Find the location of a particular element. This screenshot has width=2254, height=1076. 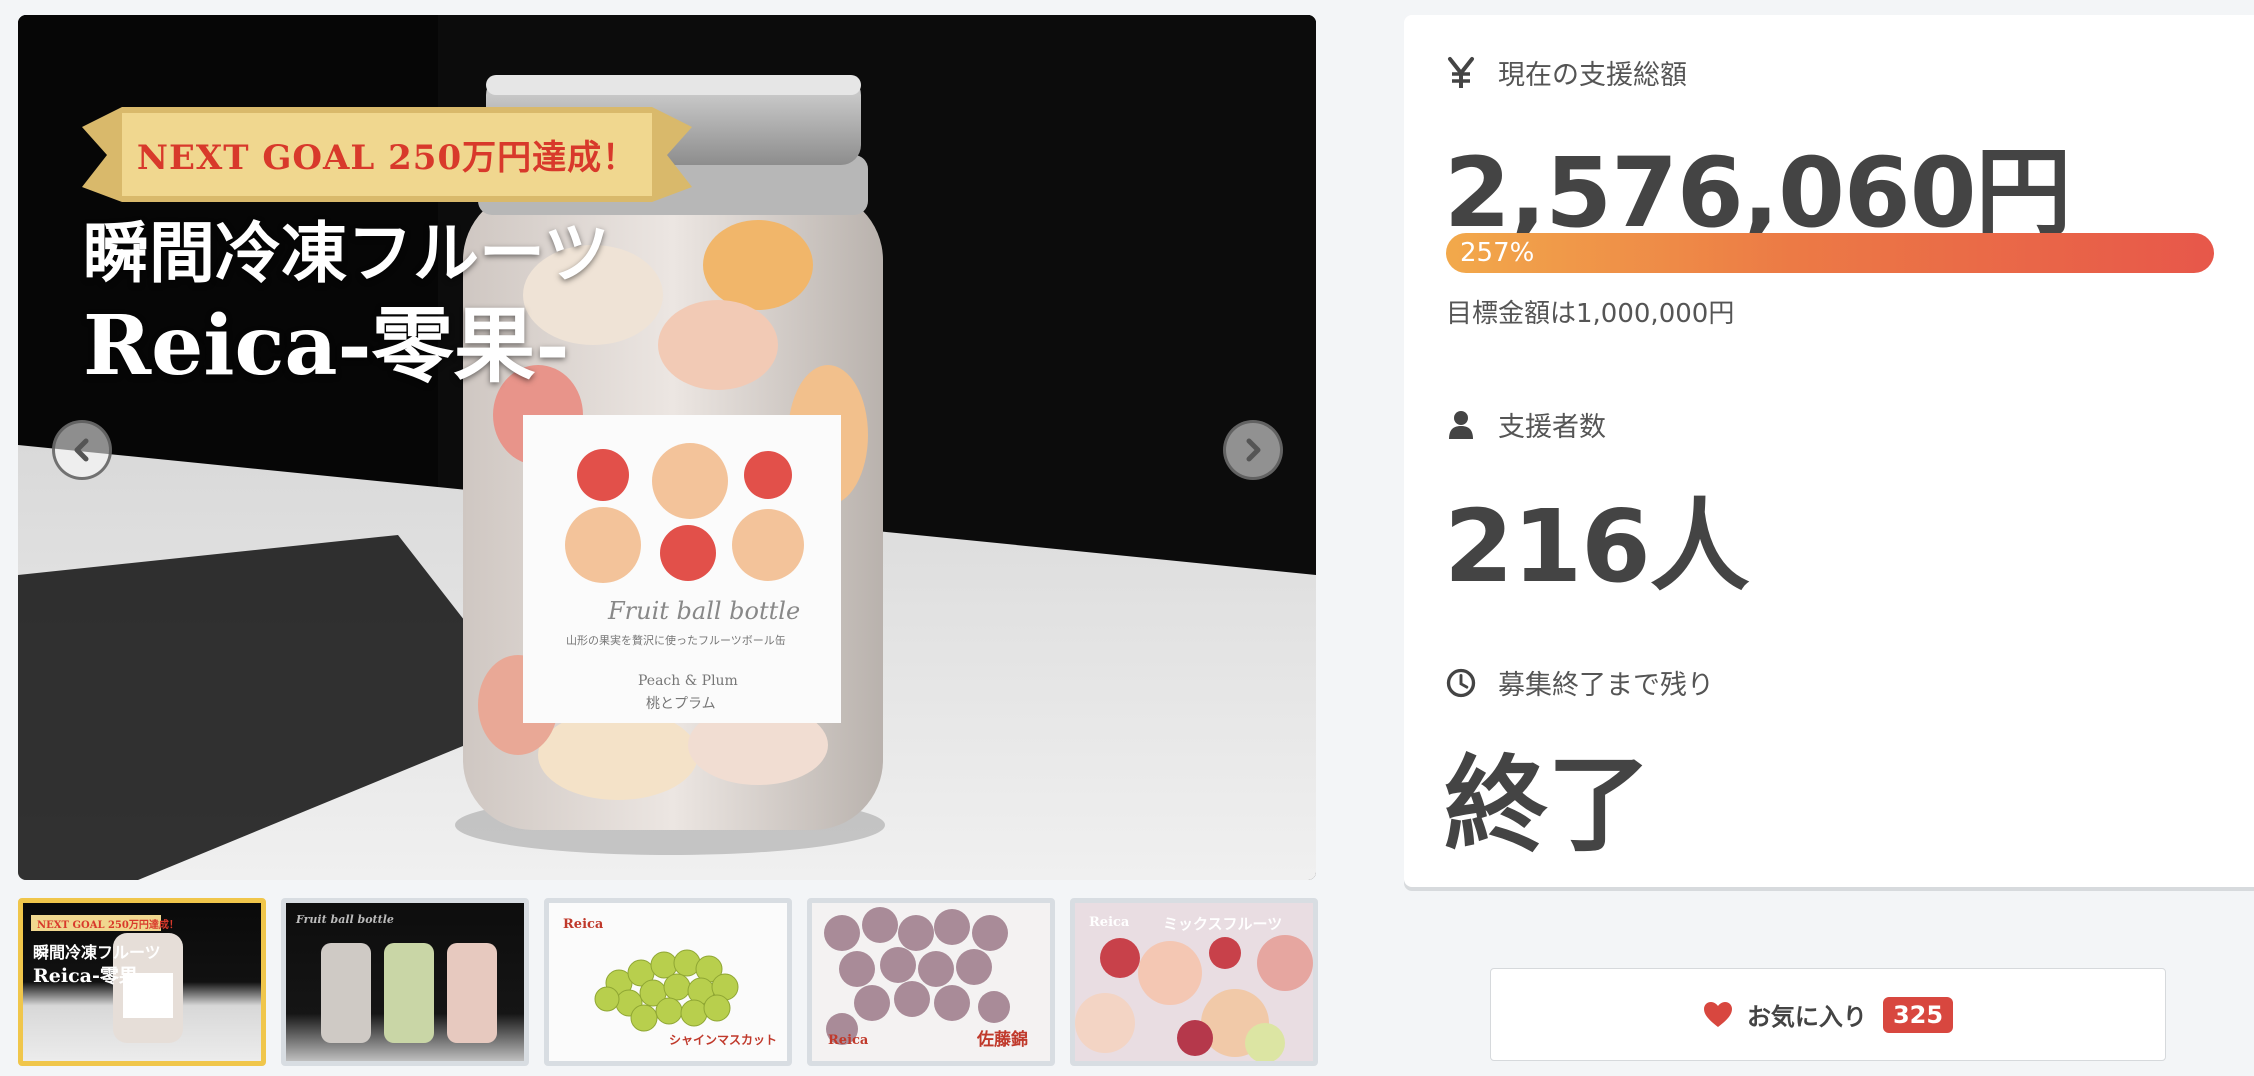

jar-label-script: Fruit ball bottle is located at coordinates (704, 611).